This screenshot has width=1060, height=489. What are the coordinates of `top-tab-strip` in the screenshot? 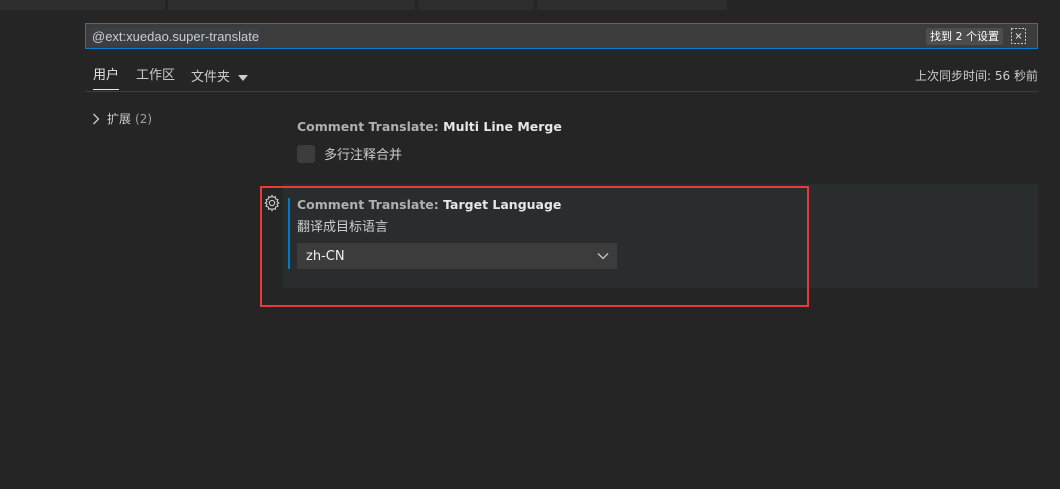 It's located at (530, 5).